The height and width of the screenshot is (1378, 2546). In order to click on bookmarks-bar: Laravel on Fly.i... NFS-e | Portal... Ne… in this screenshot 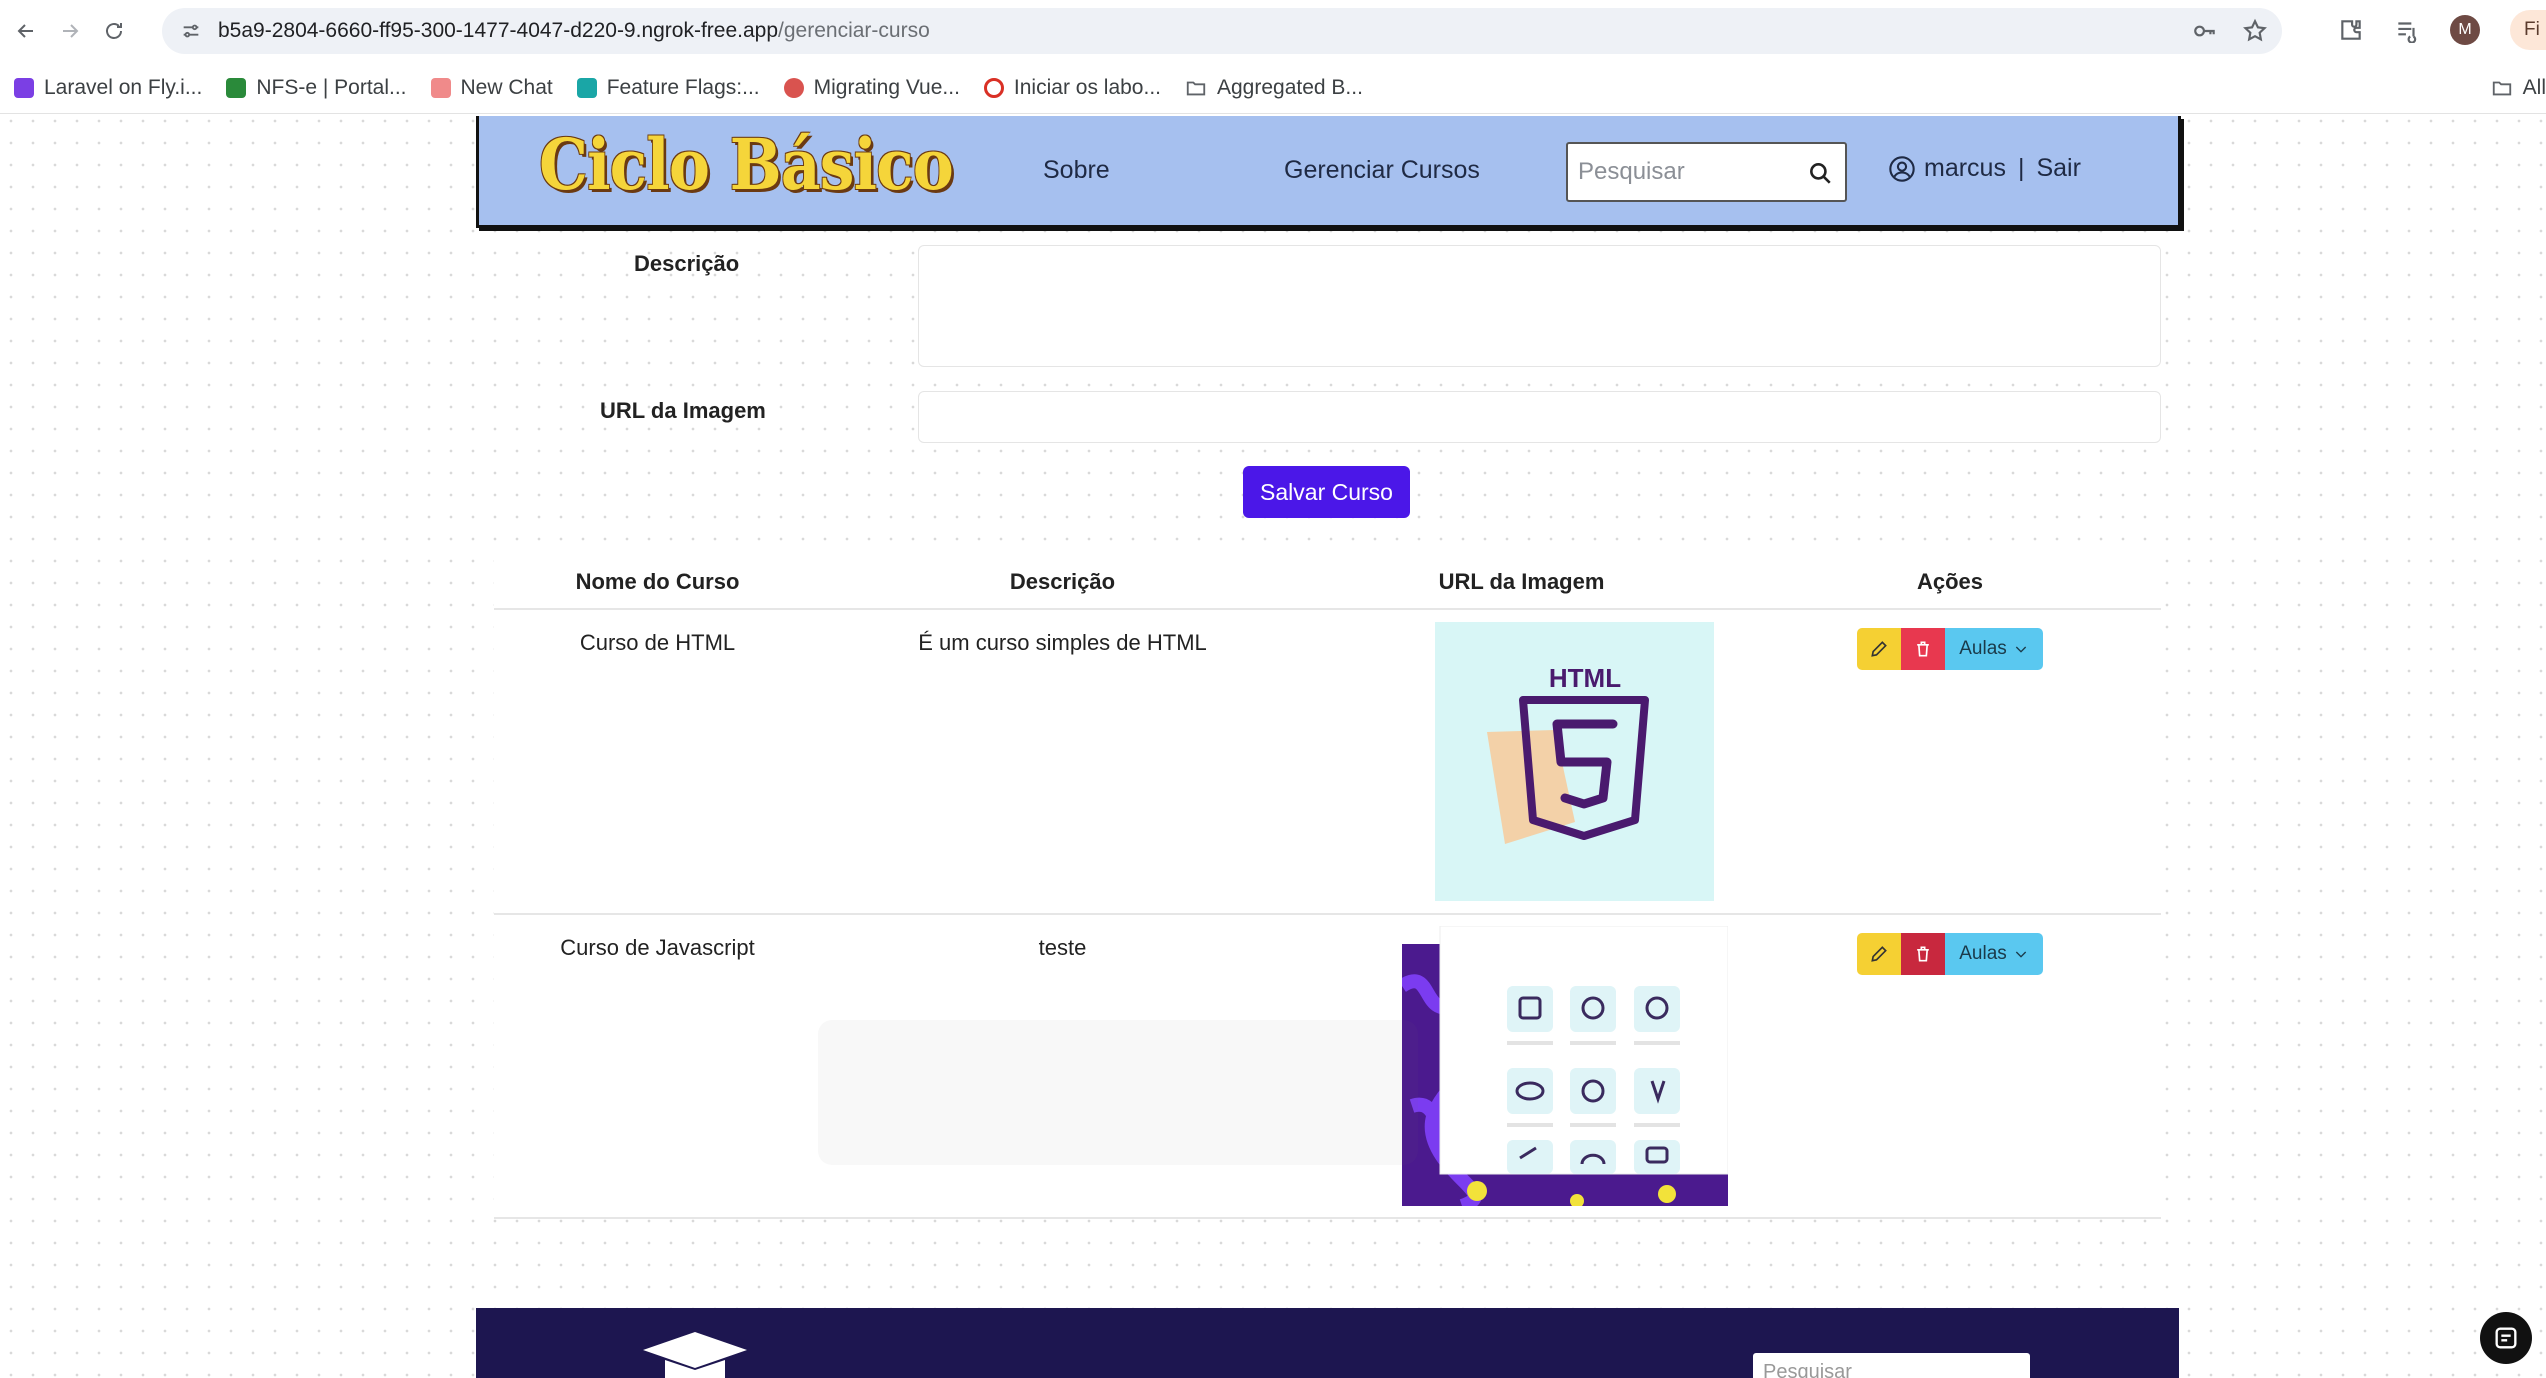, I will do `click(1273, 88)`.